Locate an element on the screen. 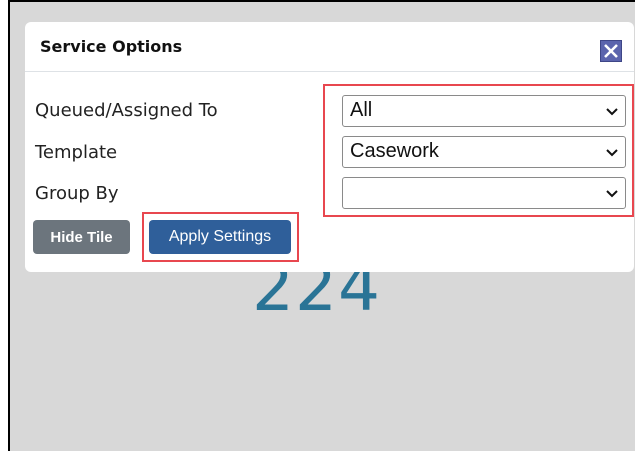 The height and width of the screenshot is (451, 635). group-by-label: Group By is located at coordinates (77, 193).